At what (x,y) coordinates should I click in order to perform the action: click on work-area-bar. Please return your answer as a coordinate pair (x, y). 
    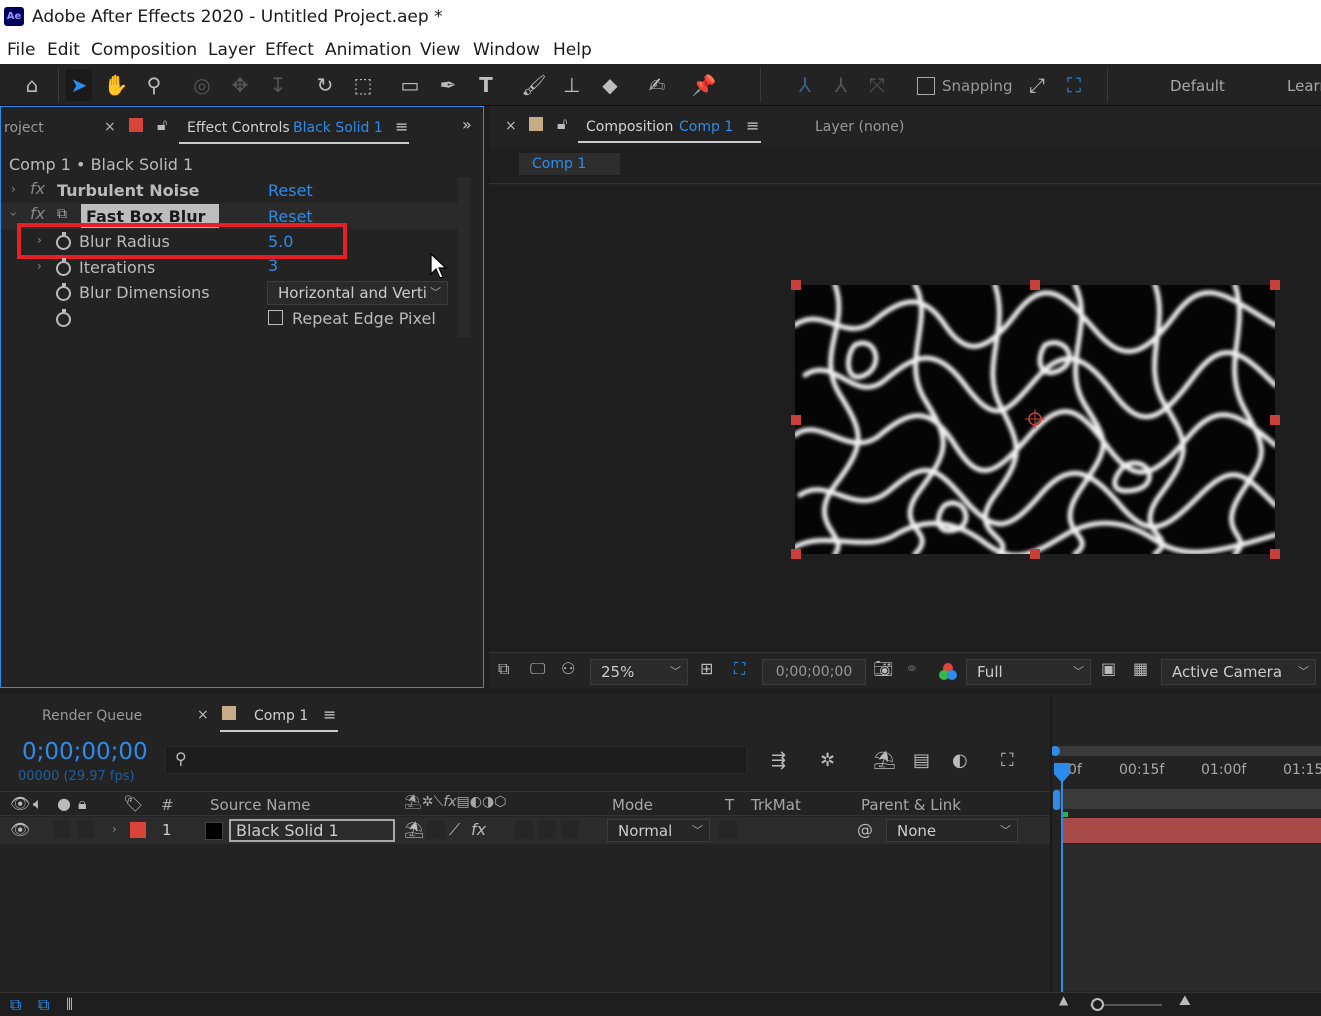
    Looking at the image, I should click on (1188, 751).